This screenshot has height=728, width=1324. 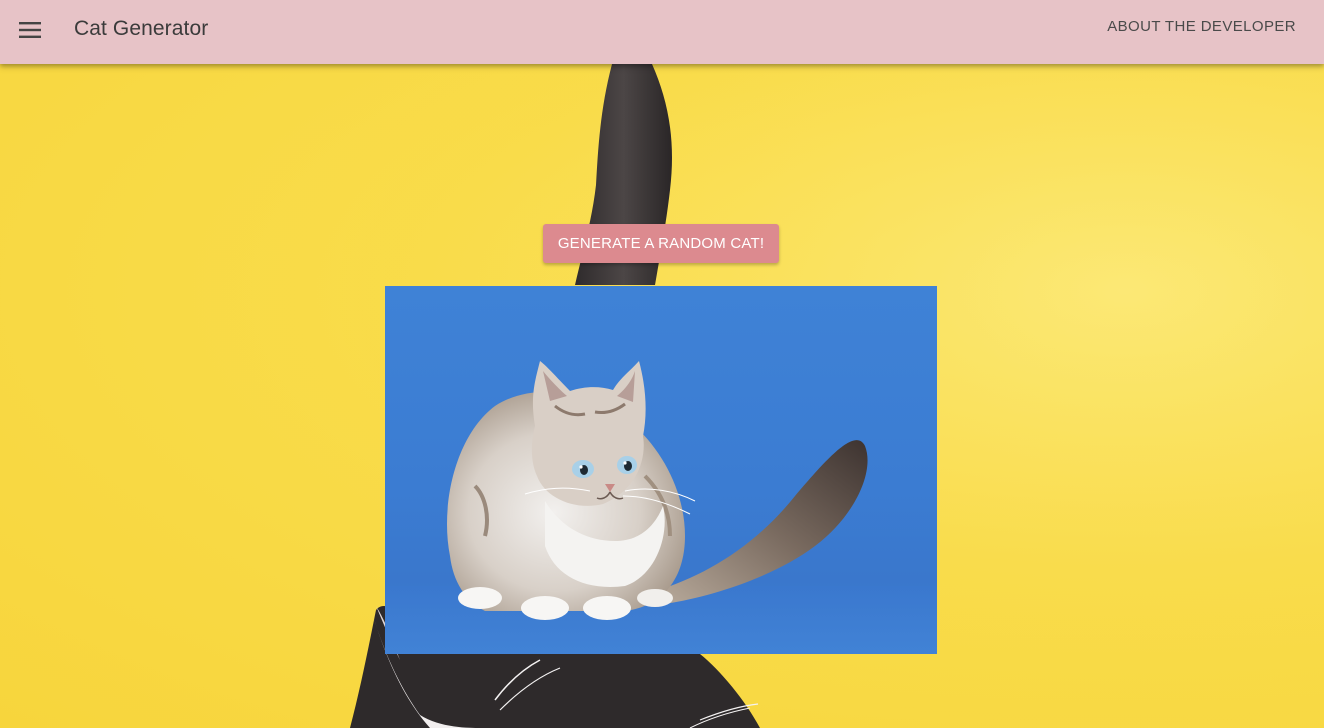 What do you see at coordinates (1201, 27) in the screenshot?
I see `about-developer-link: ABOUT THE DEVELOPER` at bounding box center [1201, 27].